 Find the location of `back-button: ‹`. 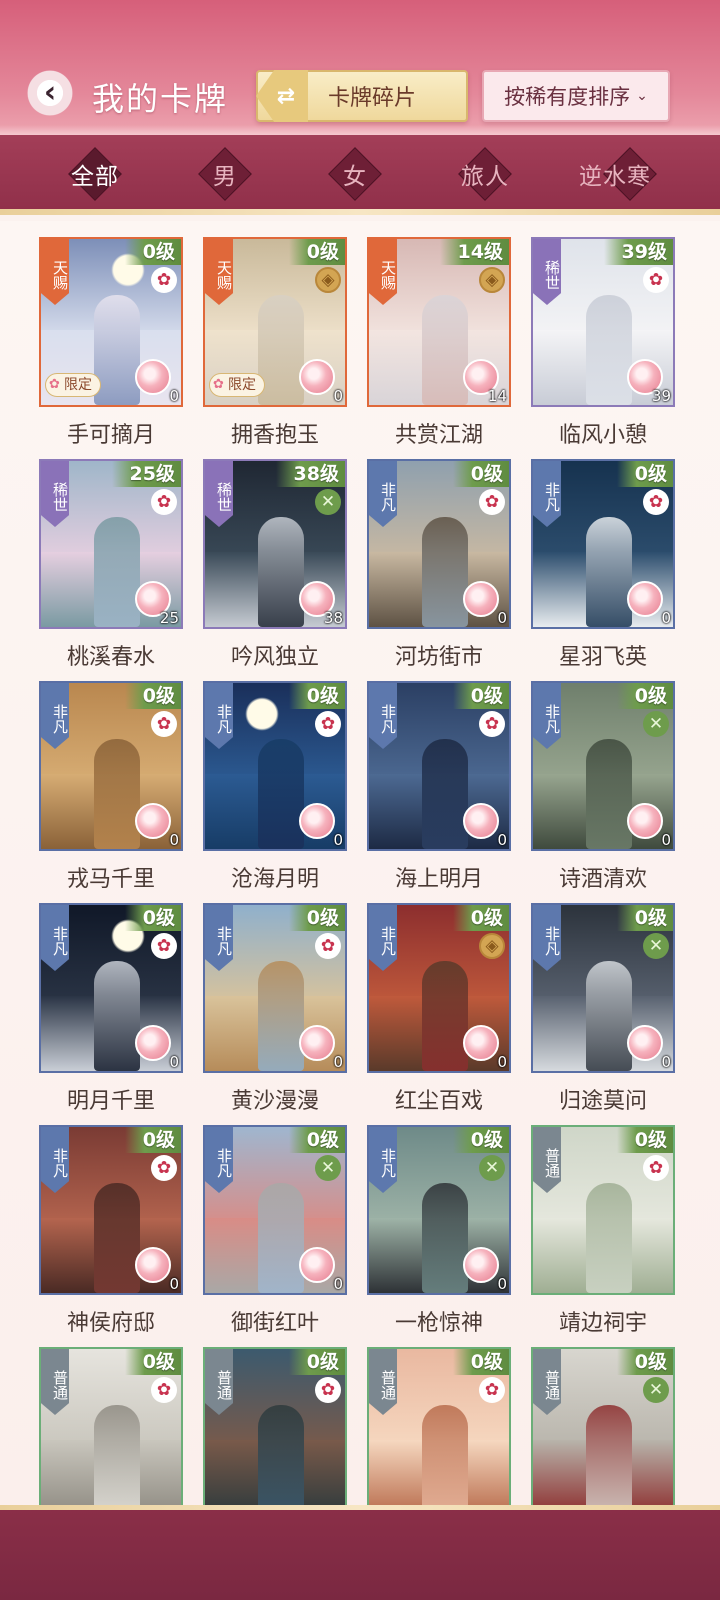

back-button: ‹ is located at coordinates (50, 93).